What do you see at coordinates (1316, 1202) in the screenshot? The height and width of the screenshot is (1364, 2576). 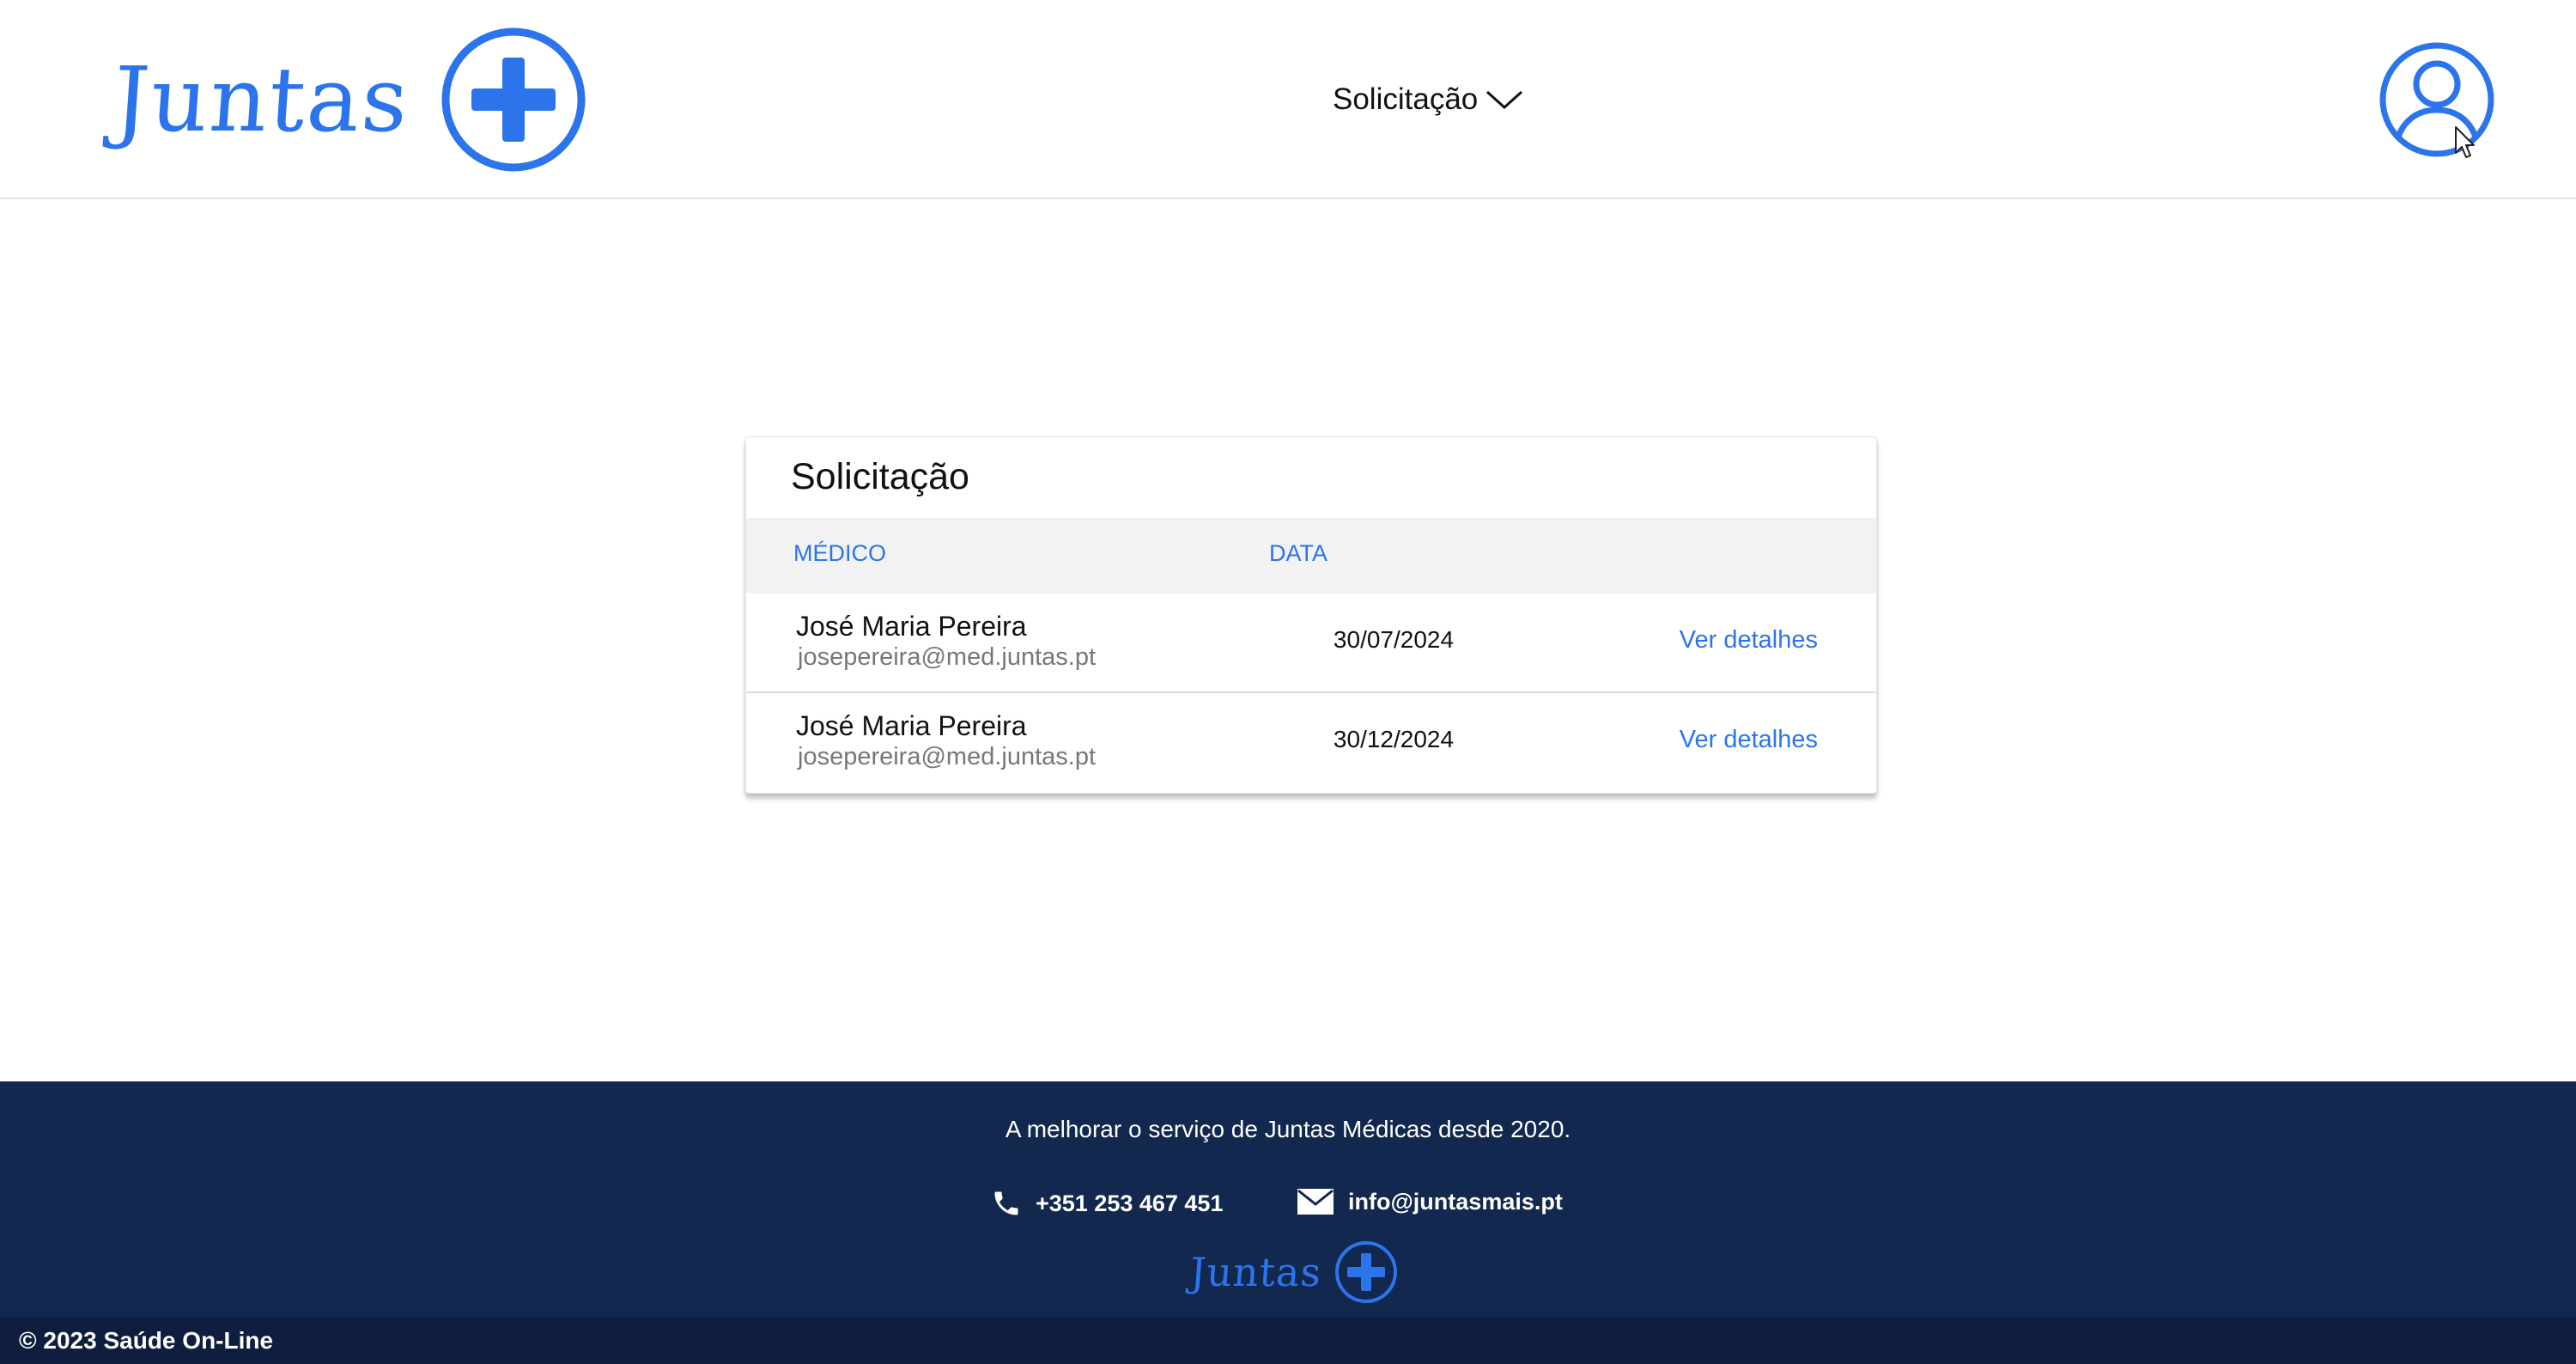 I see `mail-icon` at bounding box center [1316, 1202].